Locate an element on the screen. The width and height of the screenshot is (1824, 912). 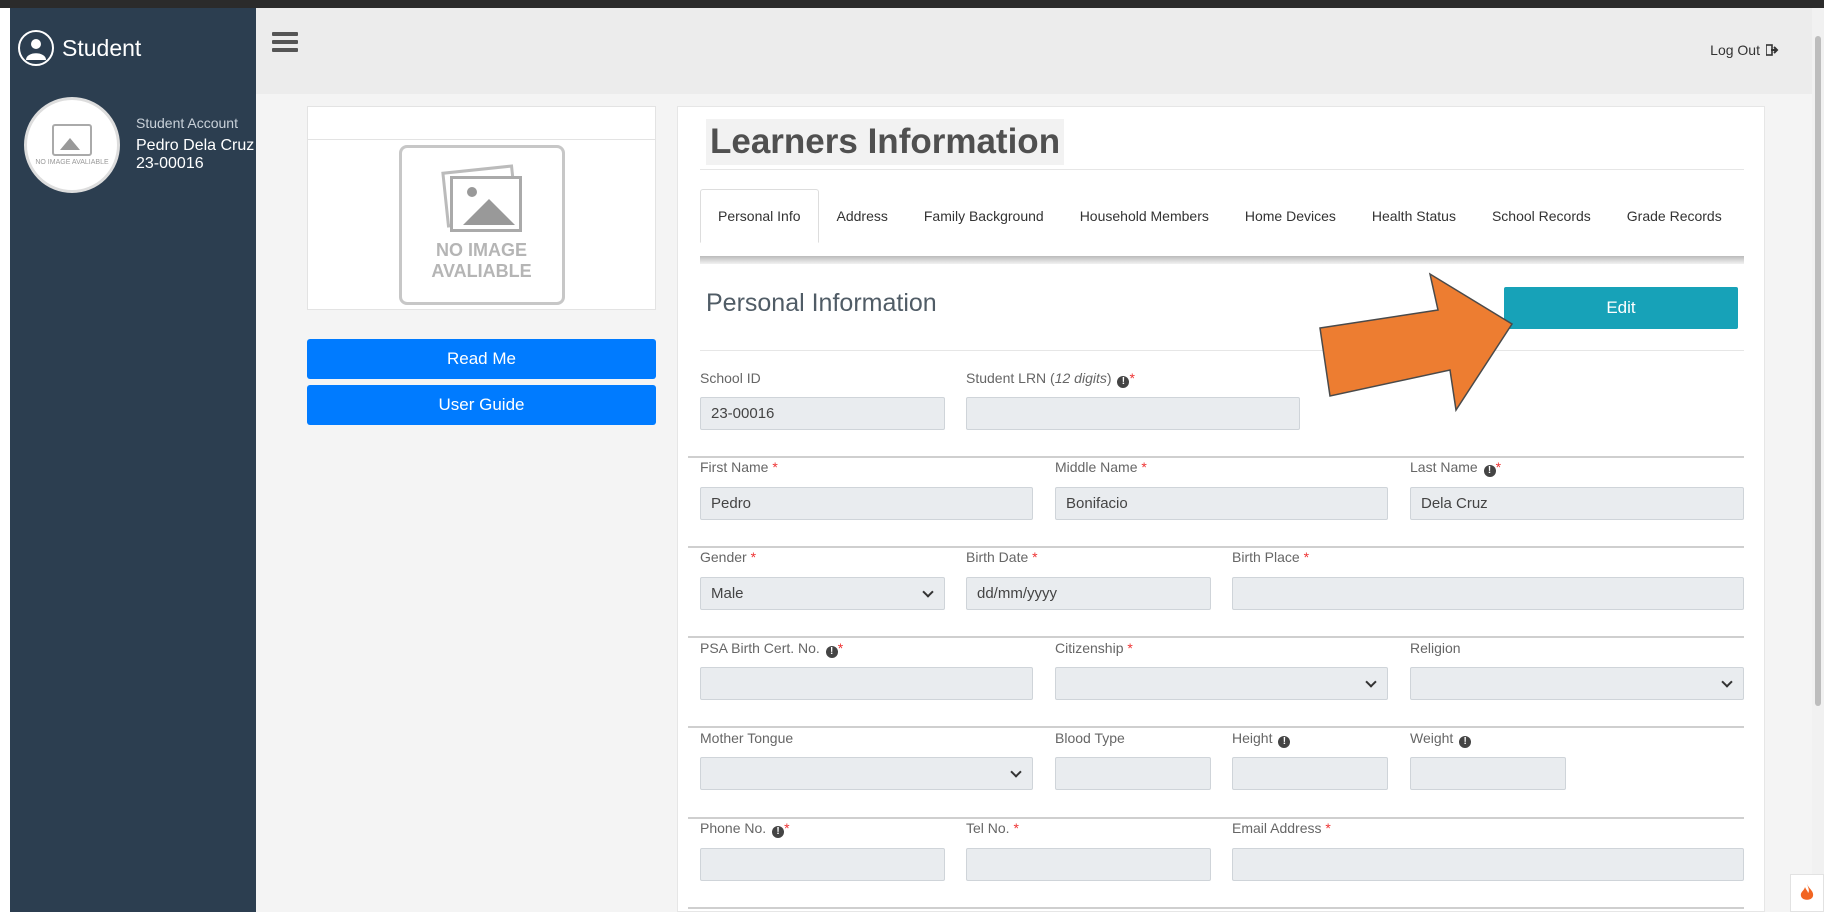
window-top-strip is located at coordinates (912, 4).